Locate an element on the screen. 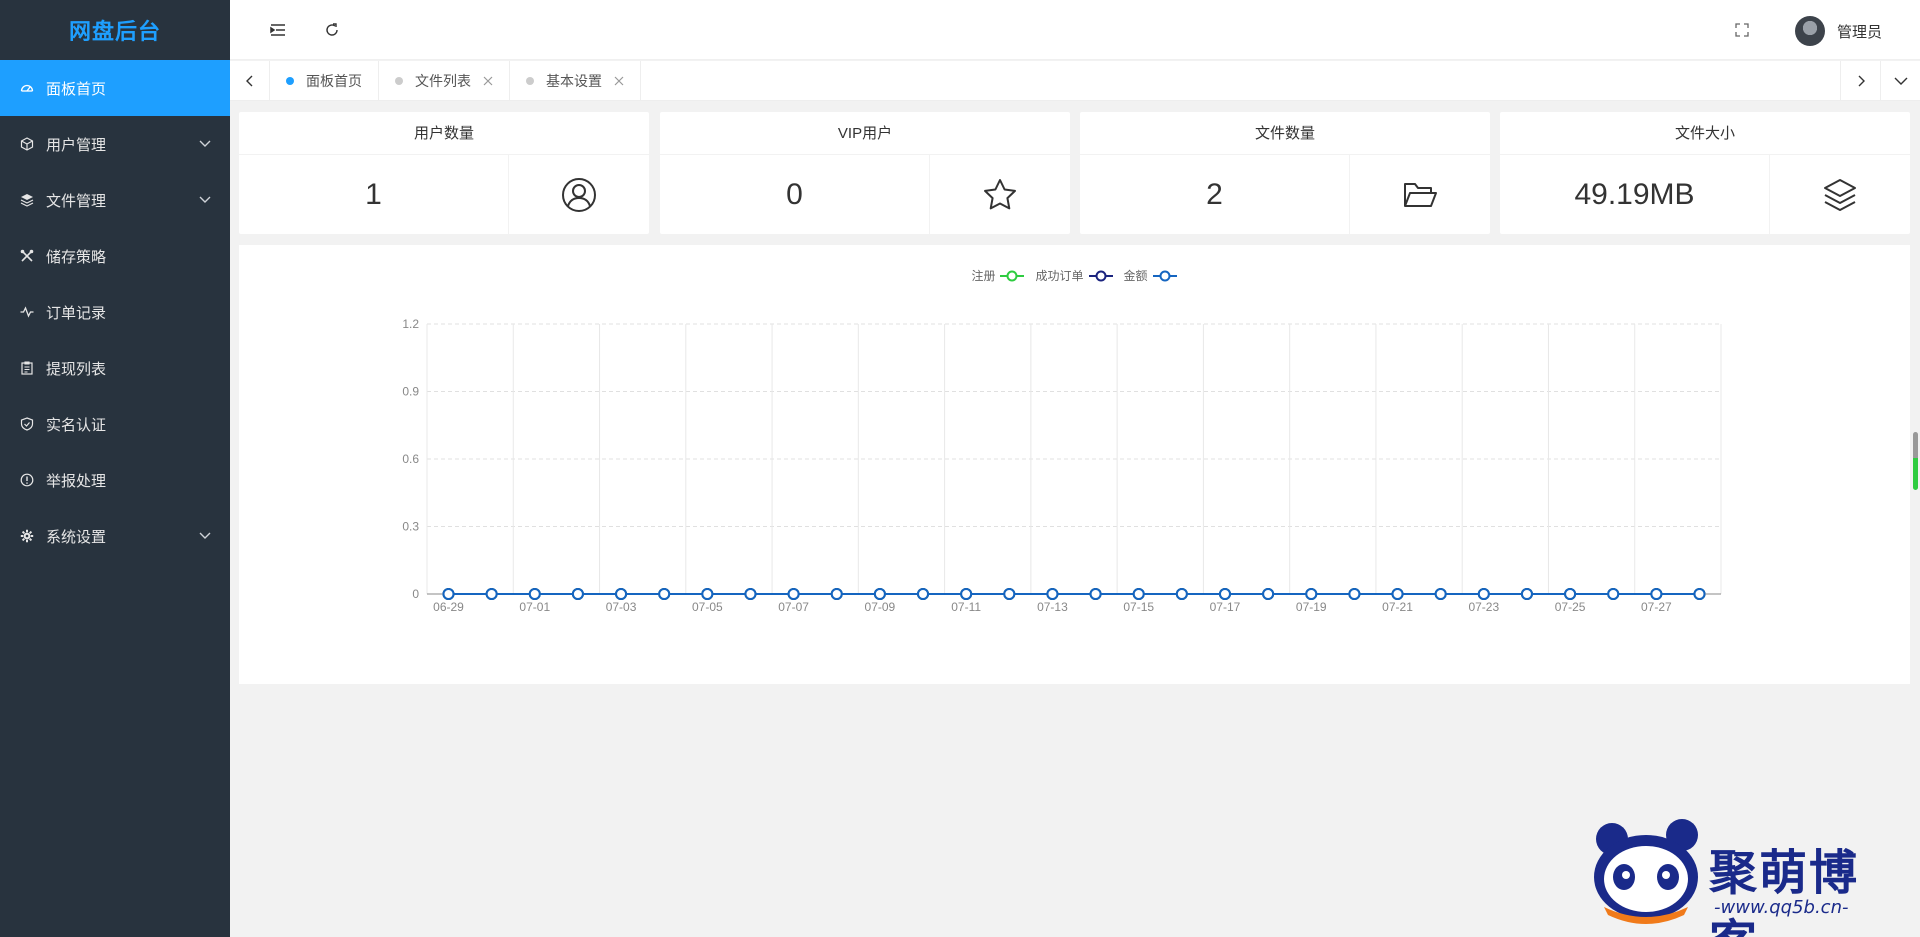  x-tick-label: 07-27 is located at coordinates (1656, 607).